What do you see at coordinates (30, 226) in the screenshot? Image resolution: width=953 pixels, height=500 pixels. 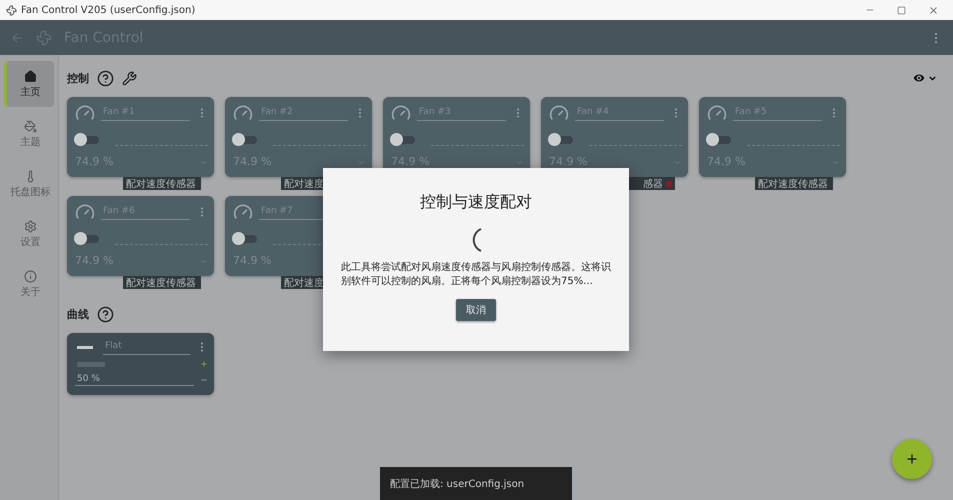 I see `settings-icon` at bounding box center [30, 226].